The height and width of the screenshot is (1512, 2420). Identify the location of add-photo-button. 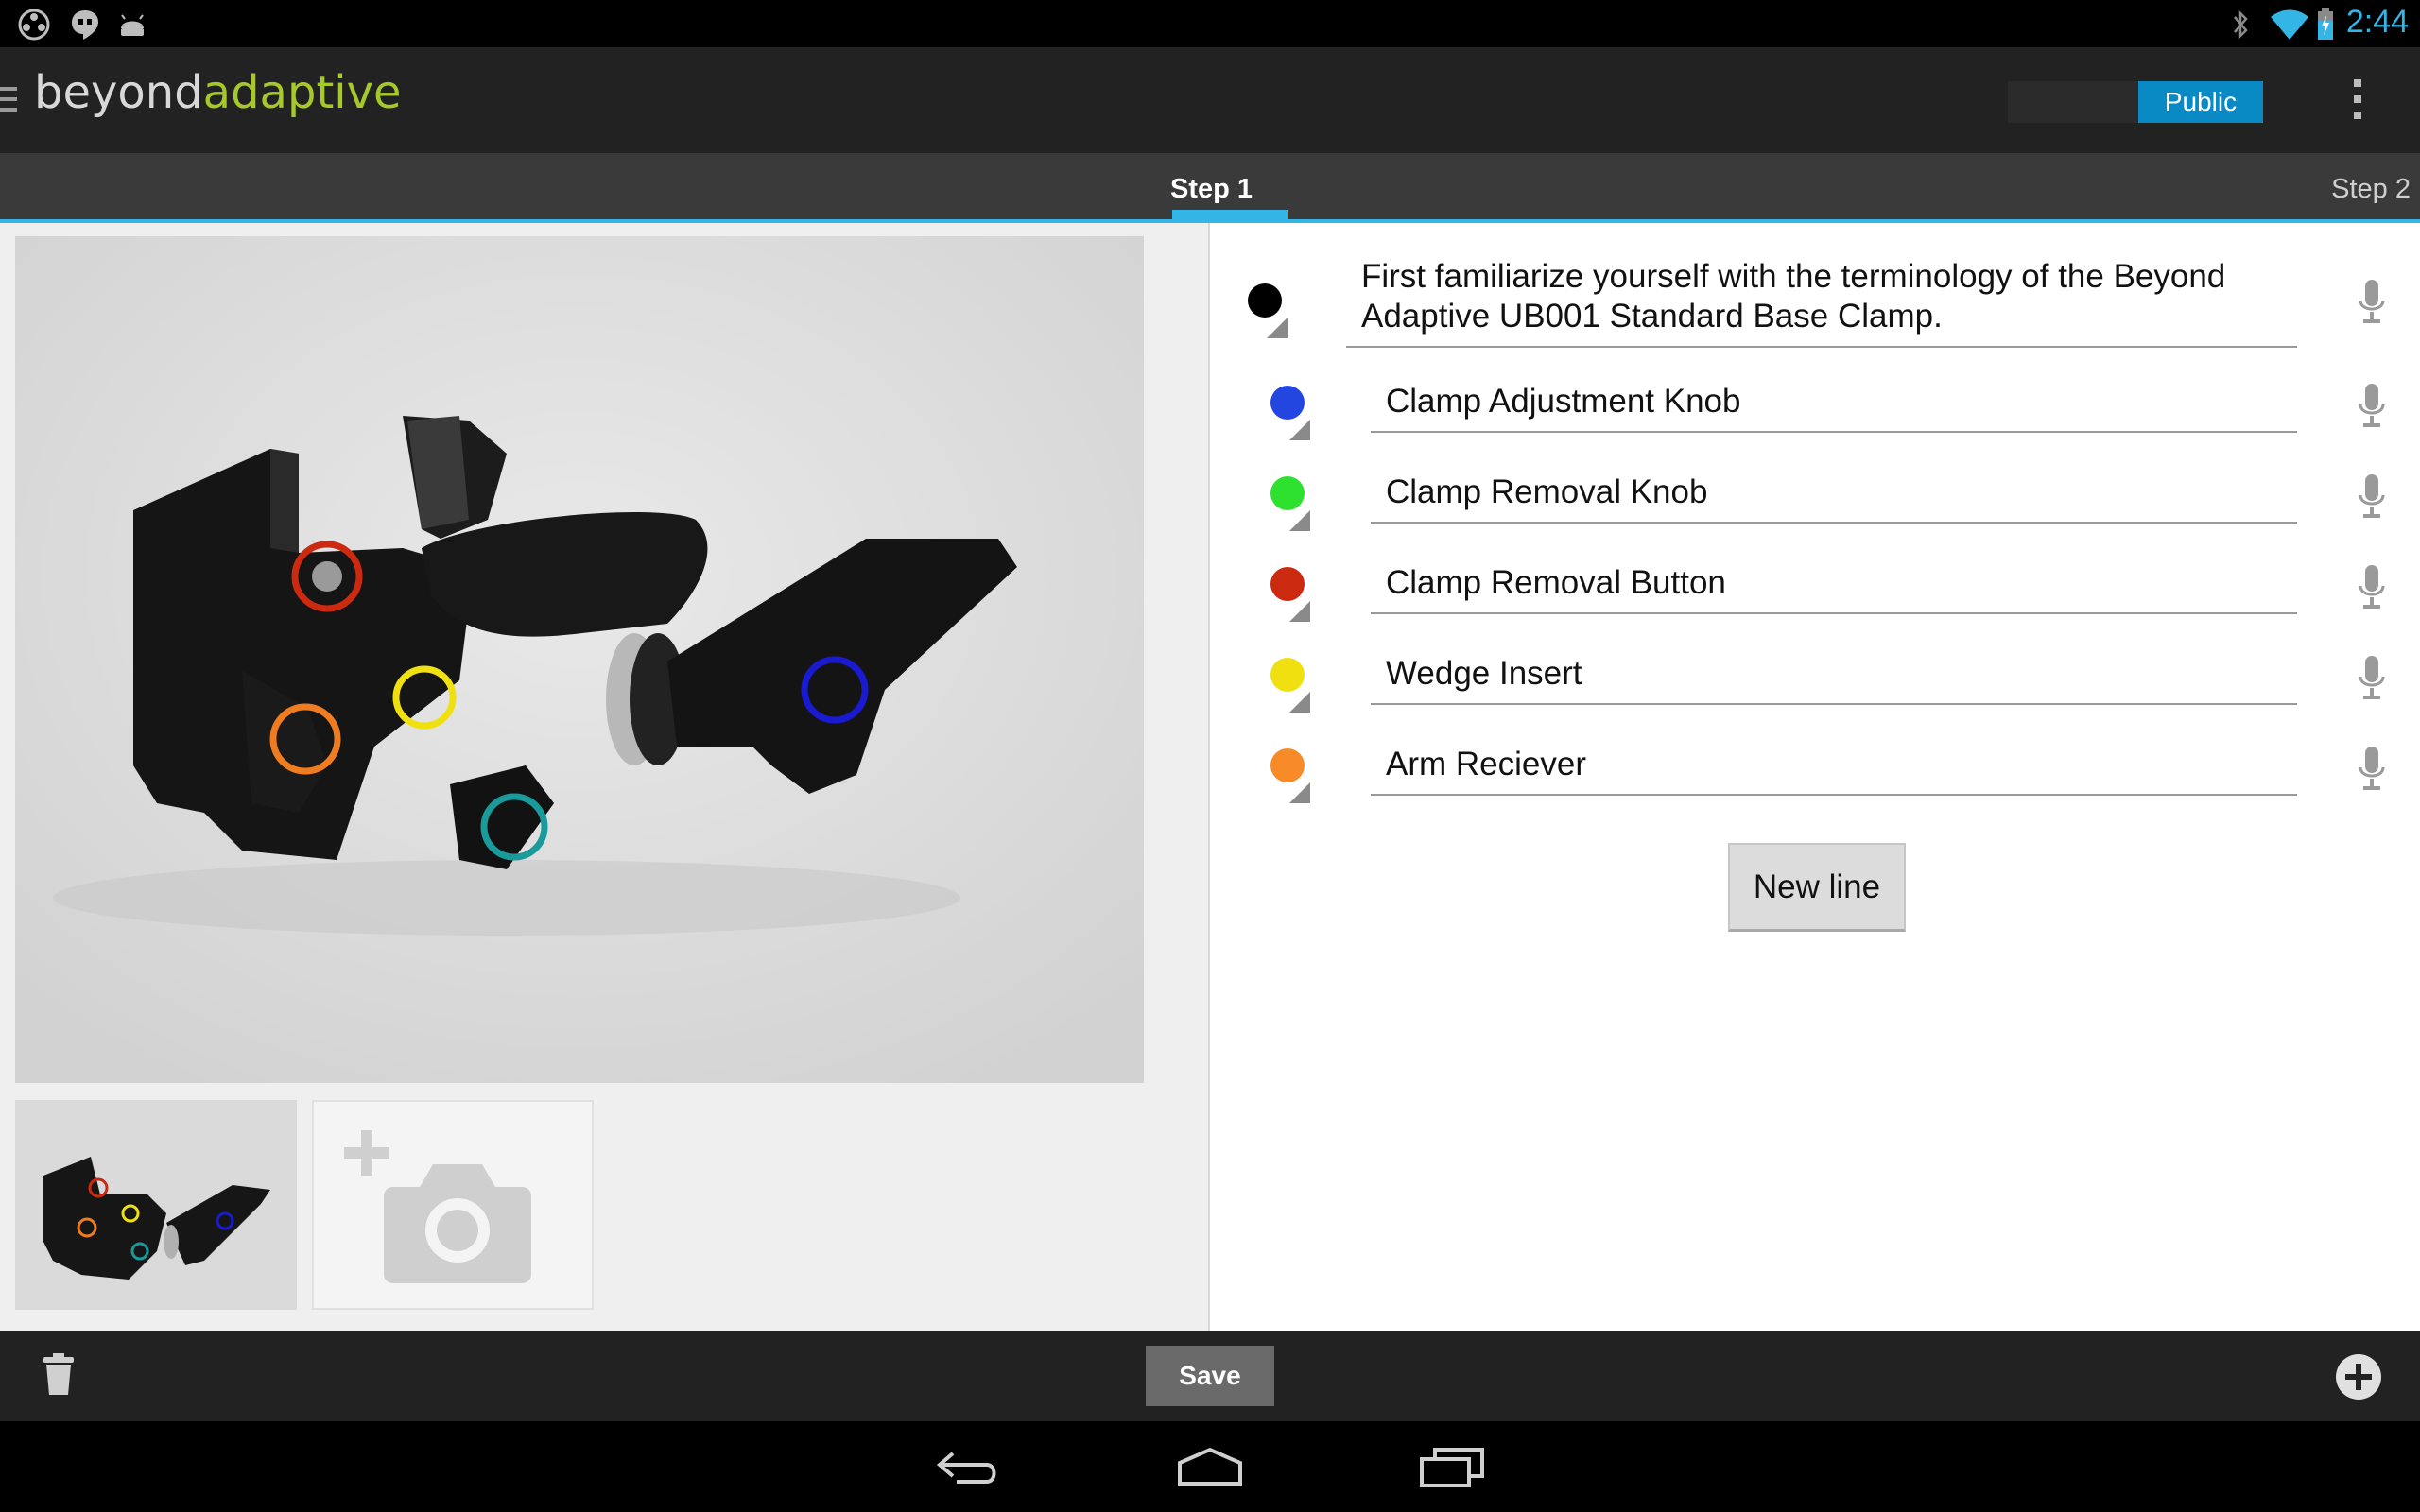
(453, 1205).